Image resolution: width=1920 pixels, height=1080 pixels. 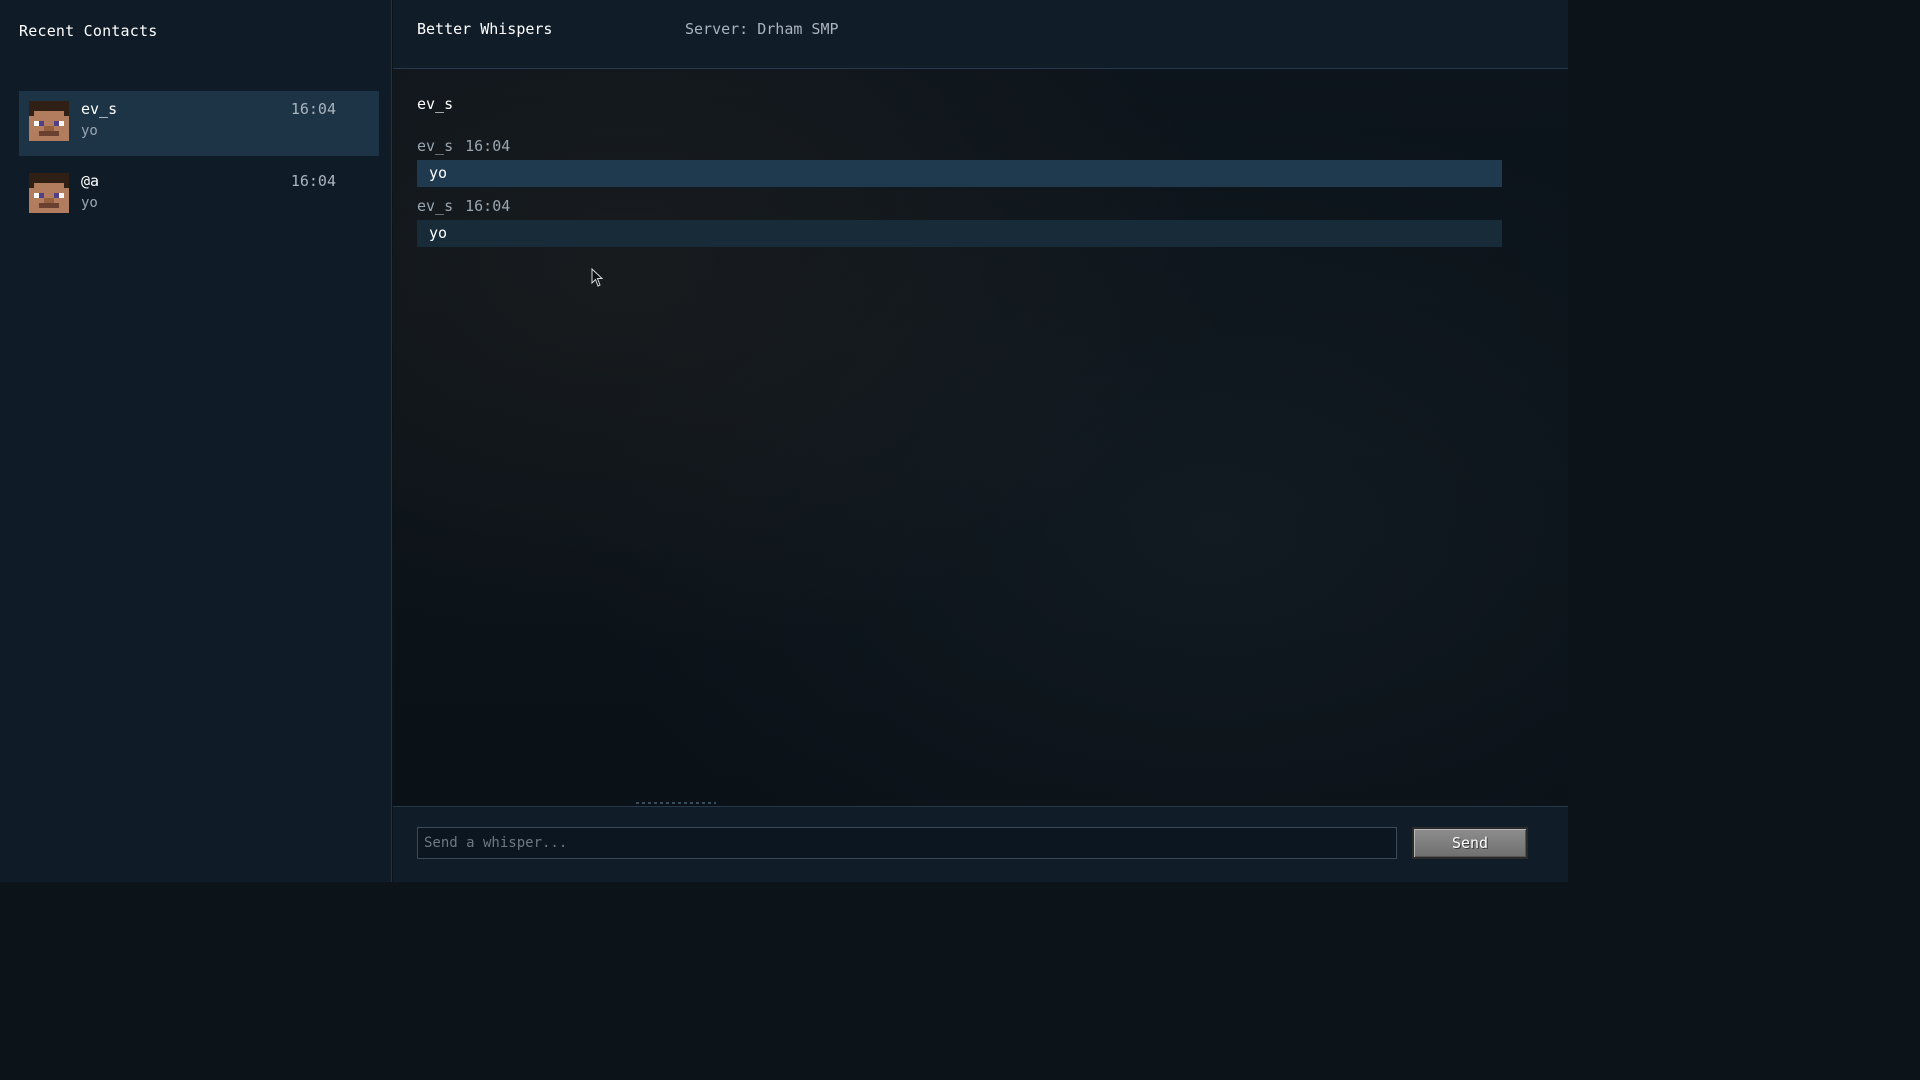 What do you see at coordinates (1470, 843) in the screenshot?
I see `send-button: Send` at bounding box center [1470, 843].